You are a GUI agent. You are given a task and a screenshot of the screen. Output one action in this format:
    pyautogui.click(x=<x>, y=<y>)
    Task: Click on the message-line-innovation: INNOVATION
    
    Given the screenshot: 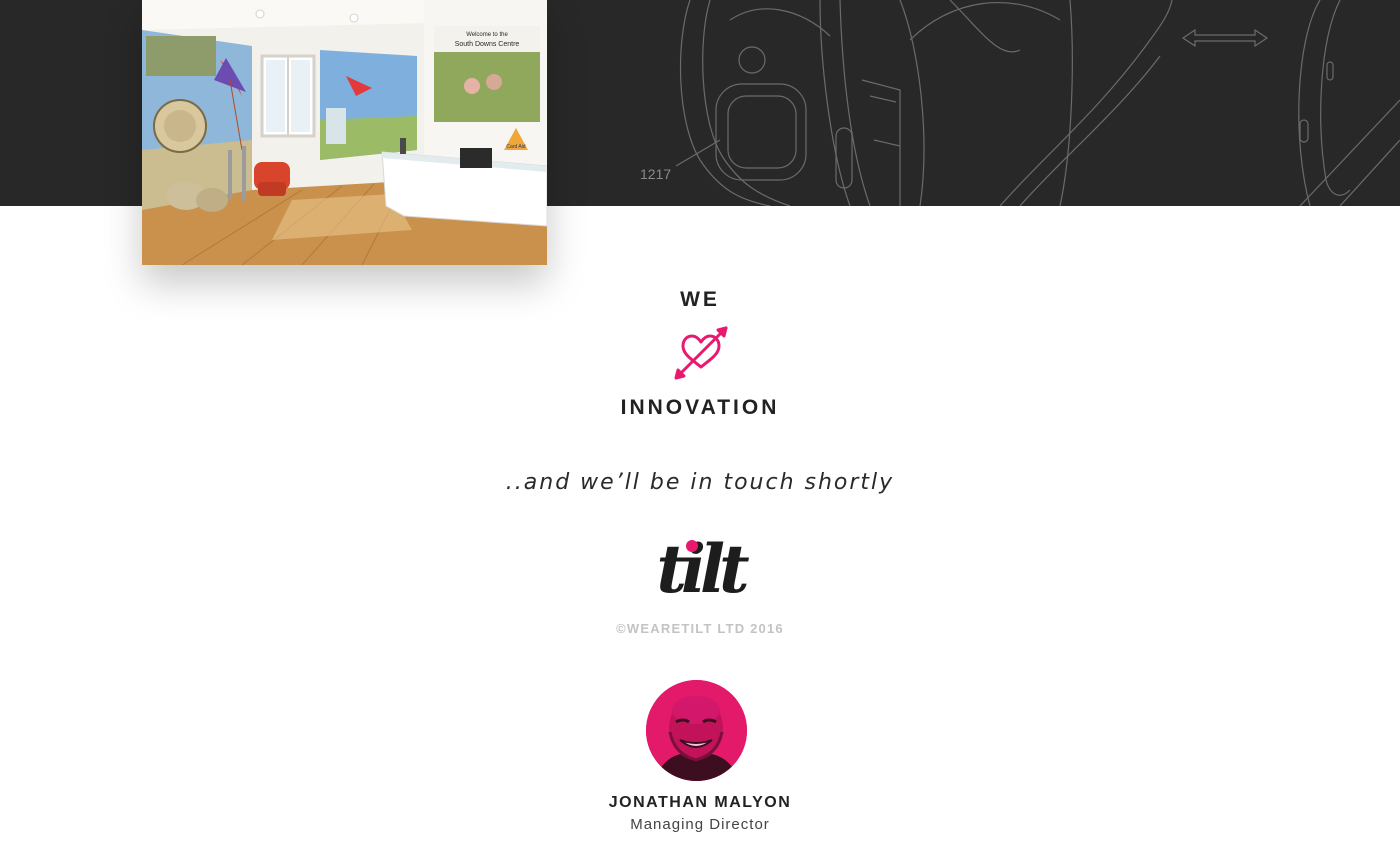 What is the action you would take?
    pyautogui.click(x=700, y=407)
    